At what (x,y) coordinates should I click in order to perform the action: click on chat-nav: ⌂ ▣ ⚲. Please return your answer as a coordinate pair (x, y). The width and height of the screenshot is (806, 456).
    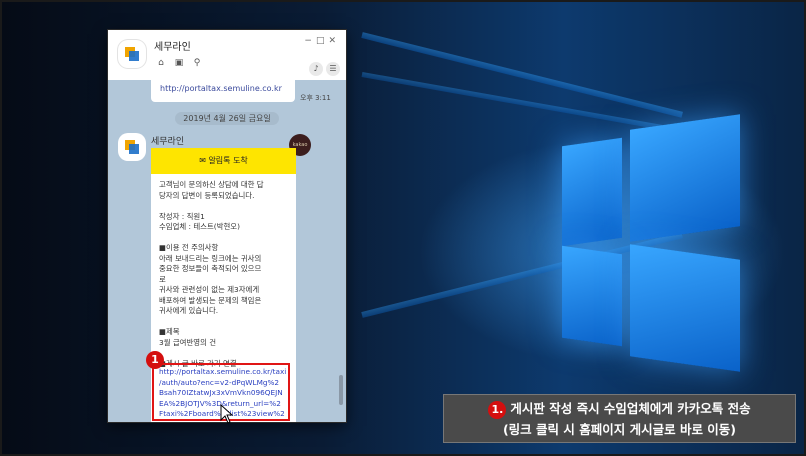
    Looking at the image, I should click on (181, 63).